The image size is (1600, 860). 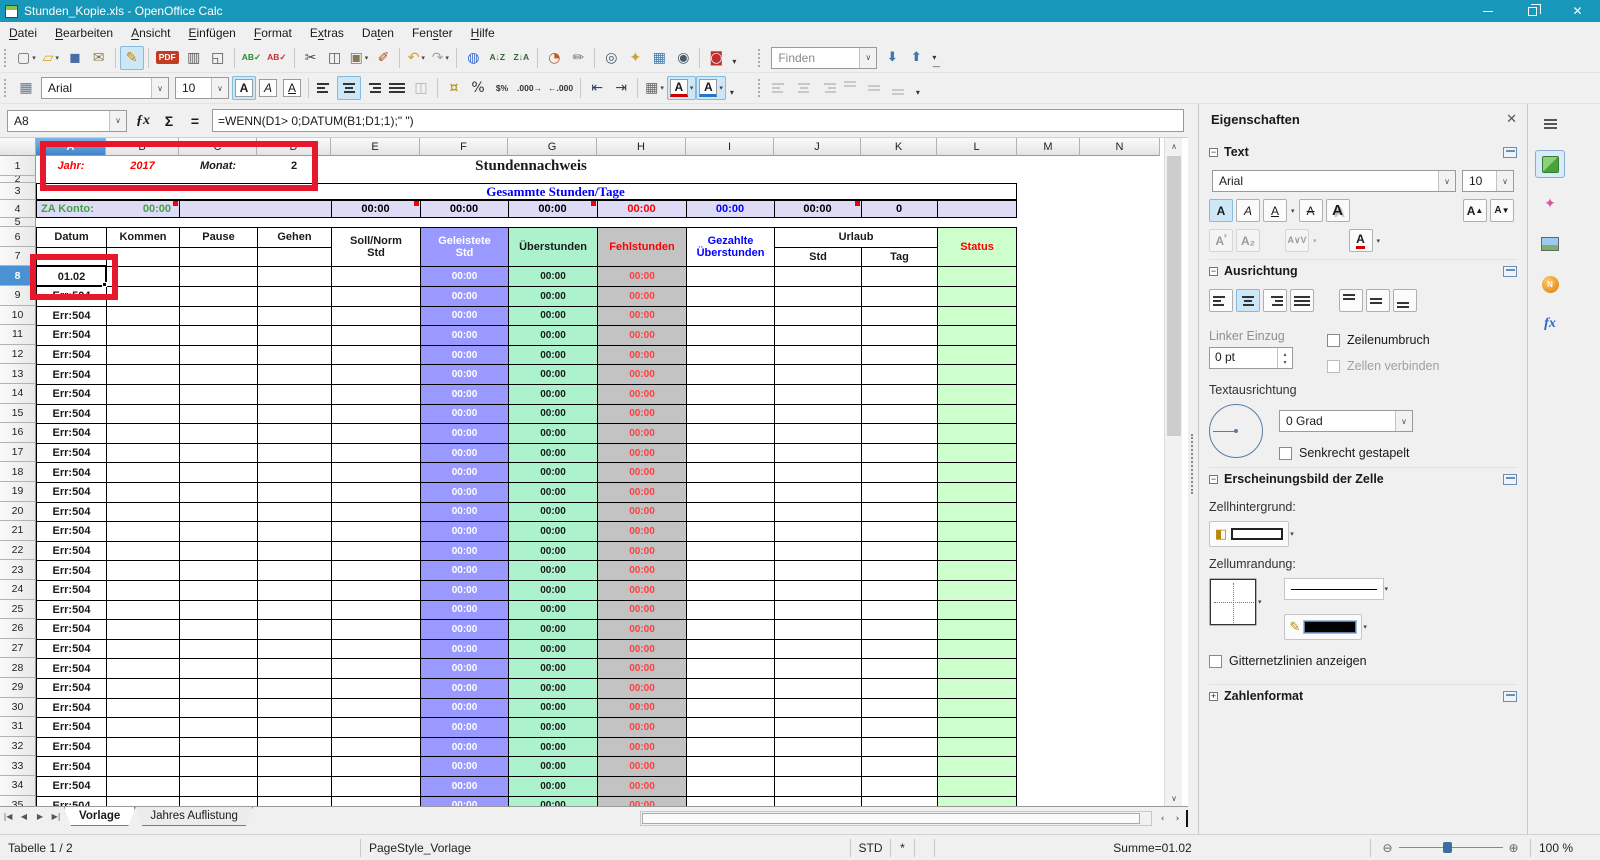 I want to click on cell-total-h4: 00:00, so click(x=641, y=209).